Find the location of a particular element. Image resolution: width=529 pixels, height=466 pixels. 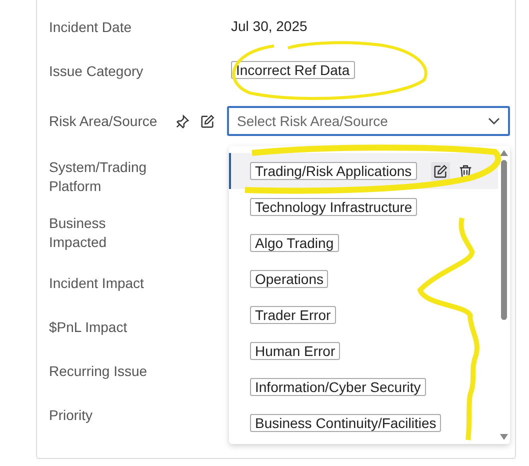

dropdown-option: Algo Trading is located at coordinates (363, 243).